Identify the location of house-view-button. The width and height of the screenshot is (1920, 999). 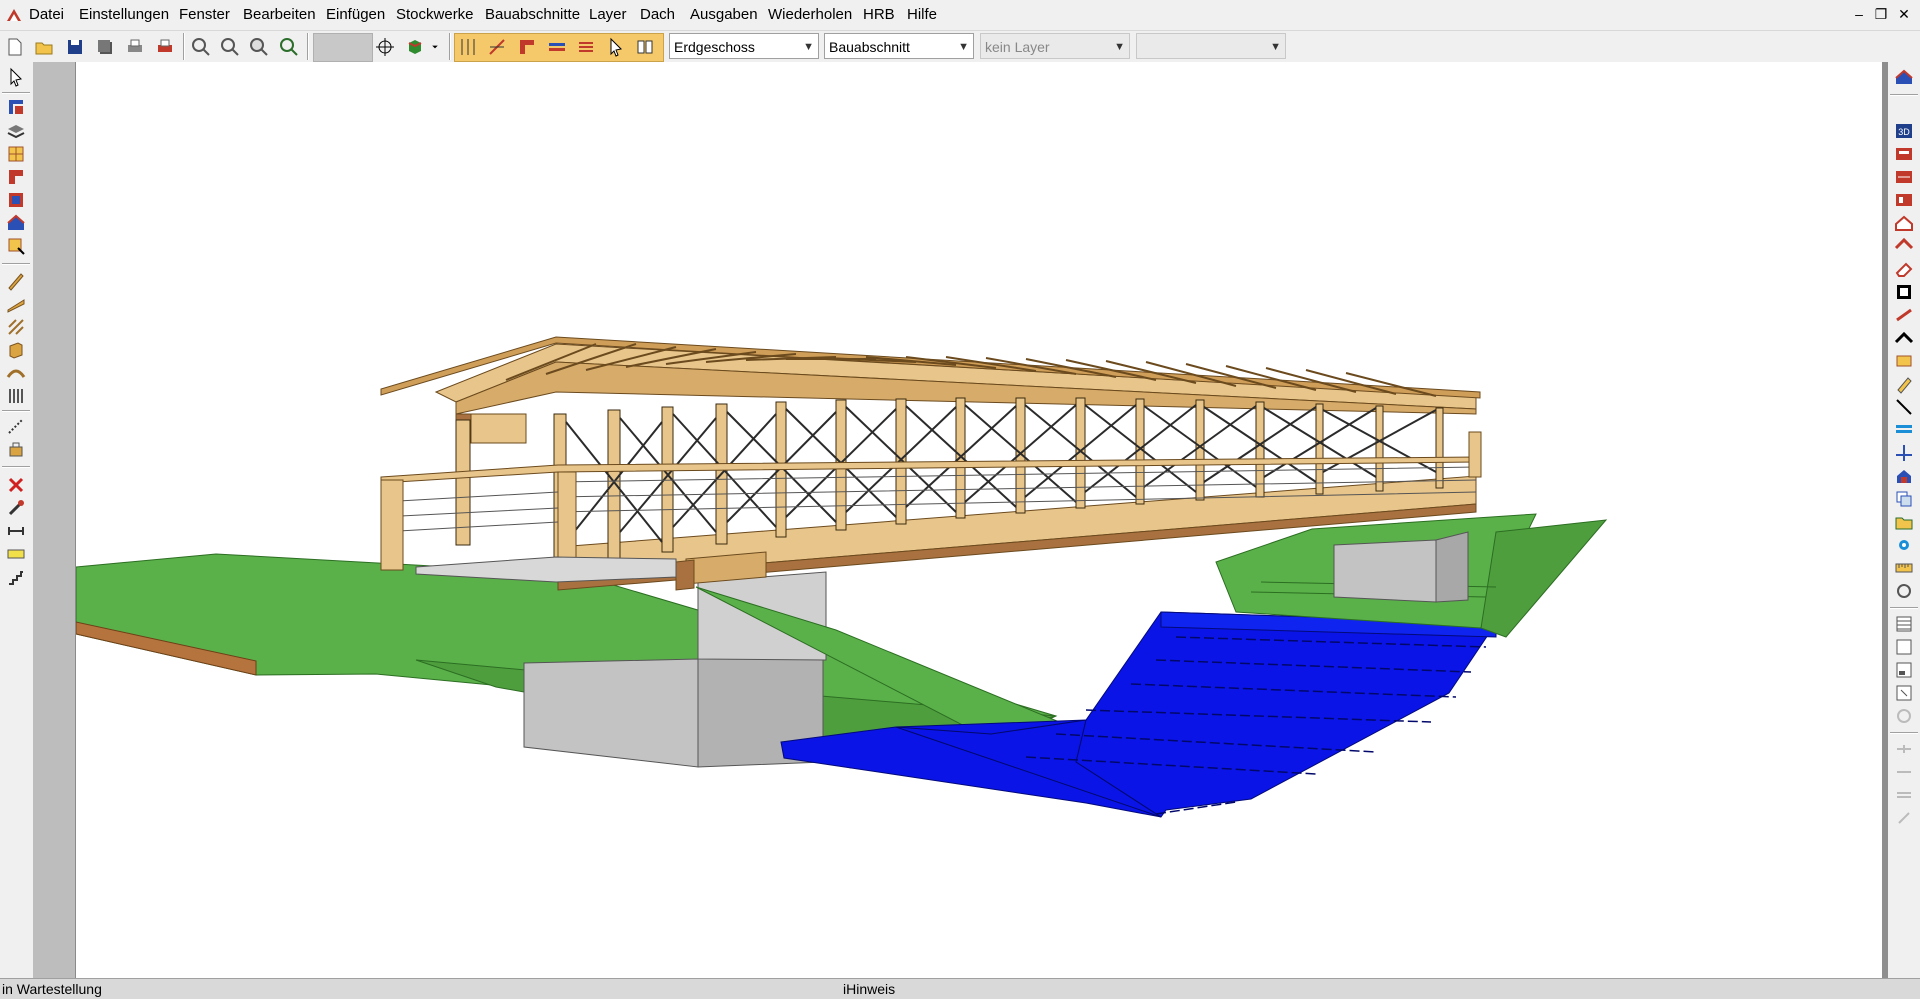
(1904, 77).